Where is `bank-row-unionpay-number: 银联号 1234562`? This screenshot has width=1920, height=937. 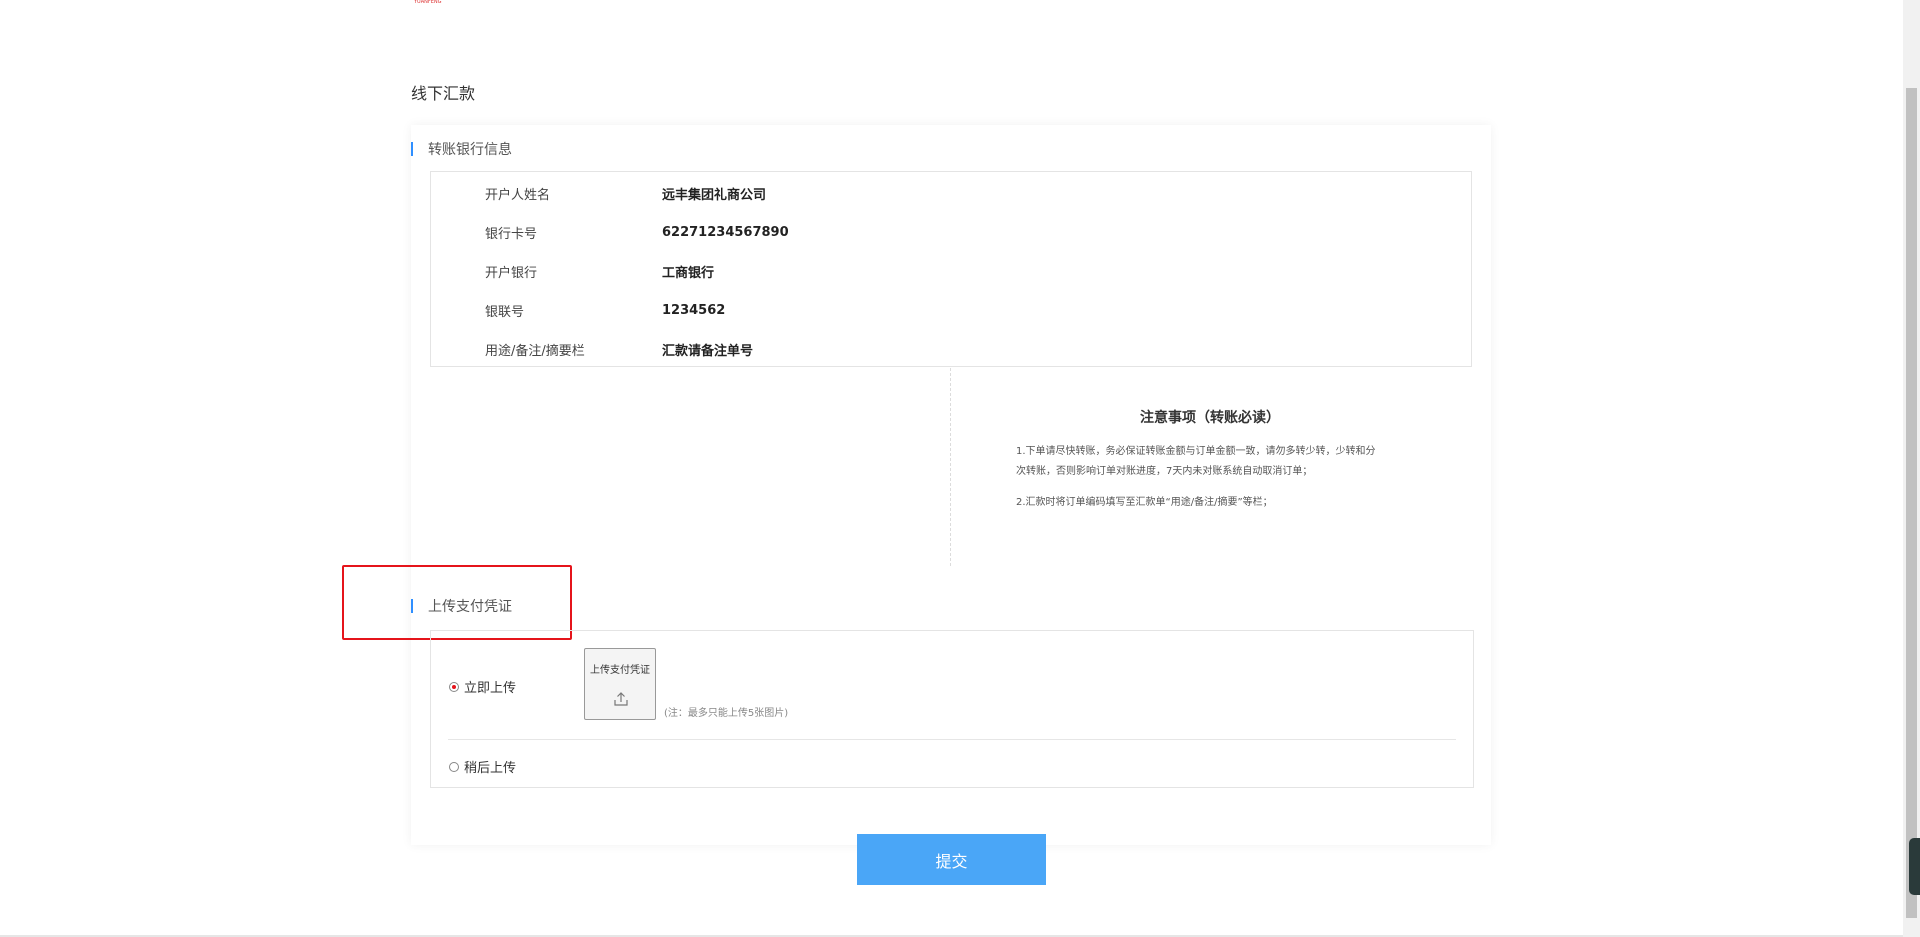 bank-row-unionpay-number: 银联号 1234562 is located at coordinates (951, 310).